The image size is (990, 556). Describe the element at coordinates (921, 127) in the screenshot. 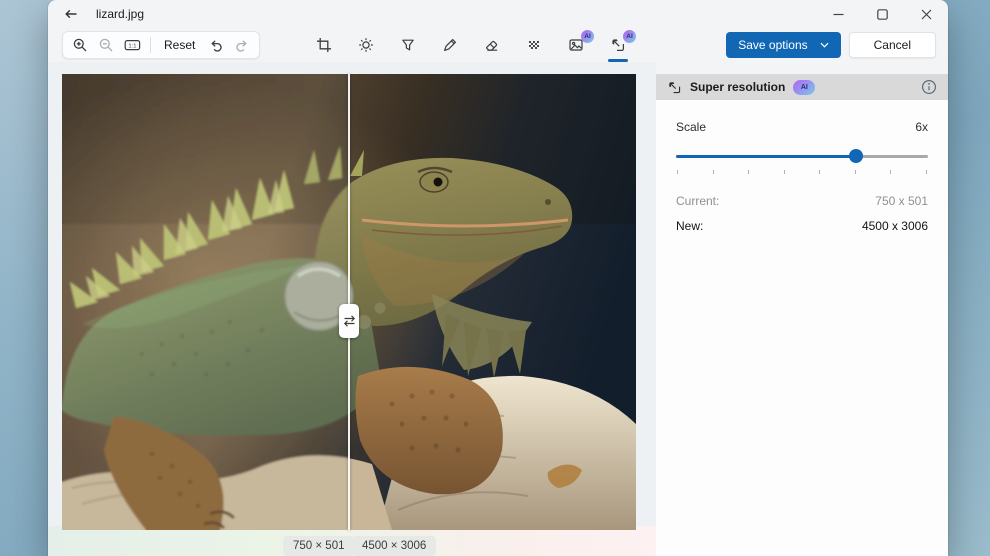

I see `scale-value: 6x` at that location.